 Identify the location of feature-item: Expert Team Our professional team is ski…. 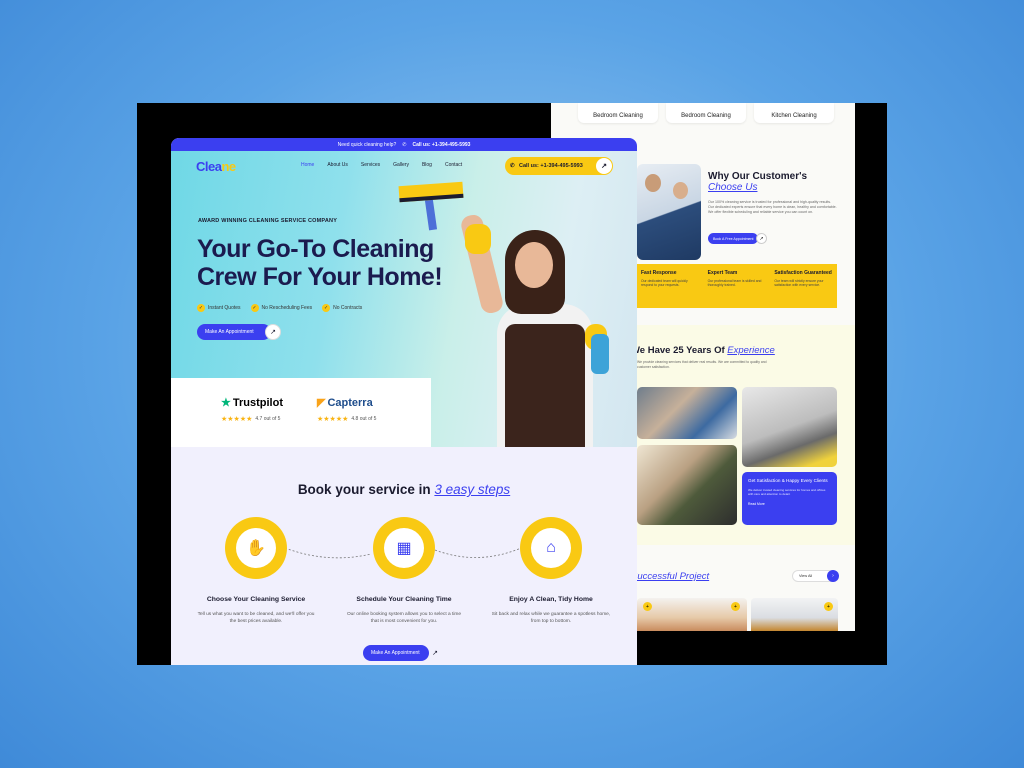
(734, 279).